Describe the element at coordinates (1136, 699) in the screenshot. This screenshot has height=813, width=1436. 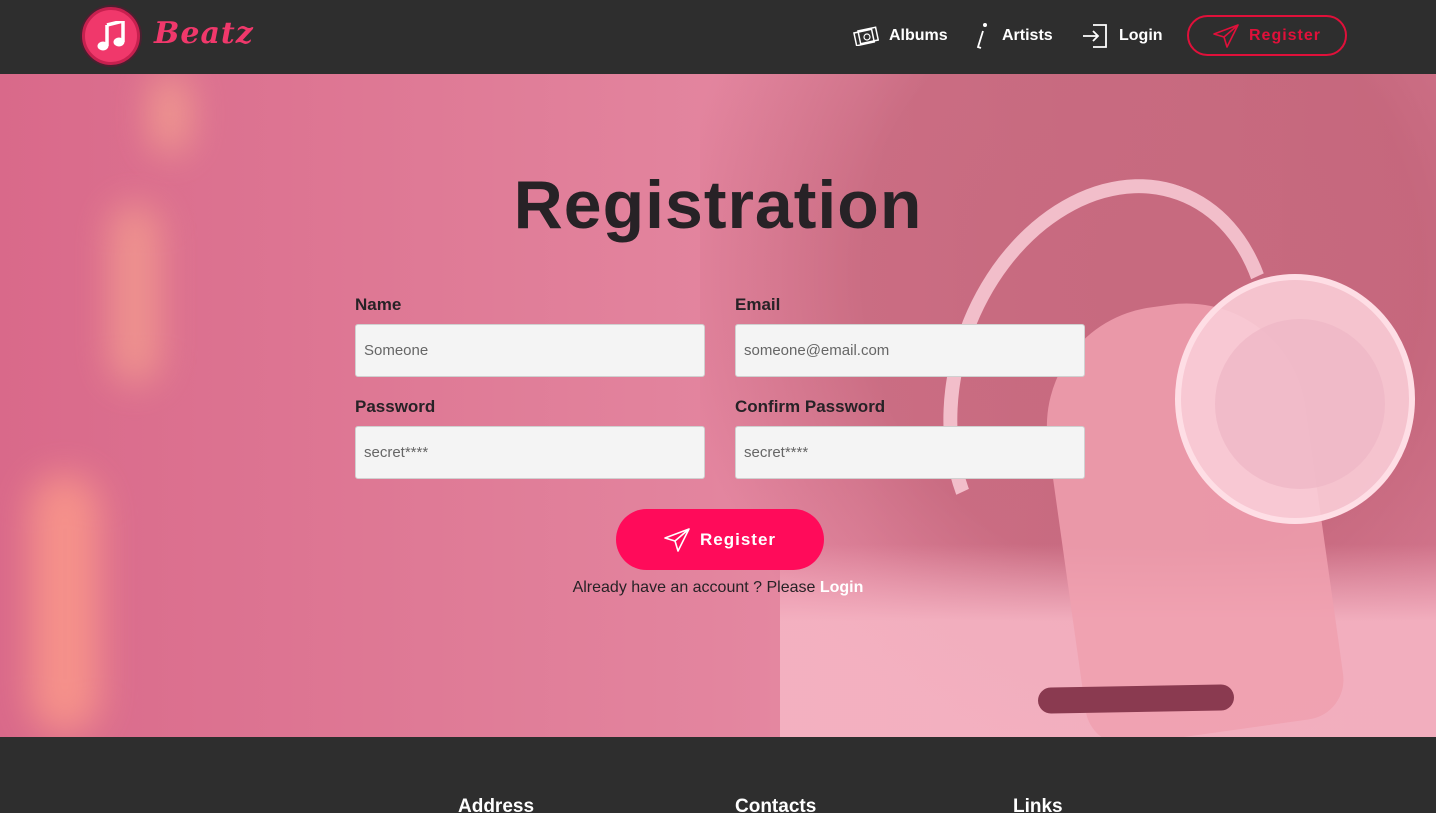
I see `bracelet` at that location.